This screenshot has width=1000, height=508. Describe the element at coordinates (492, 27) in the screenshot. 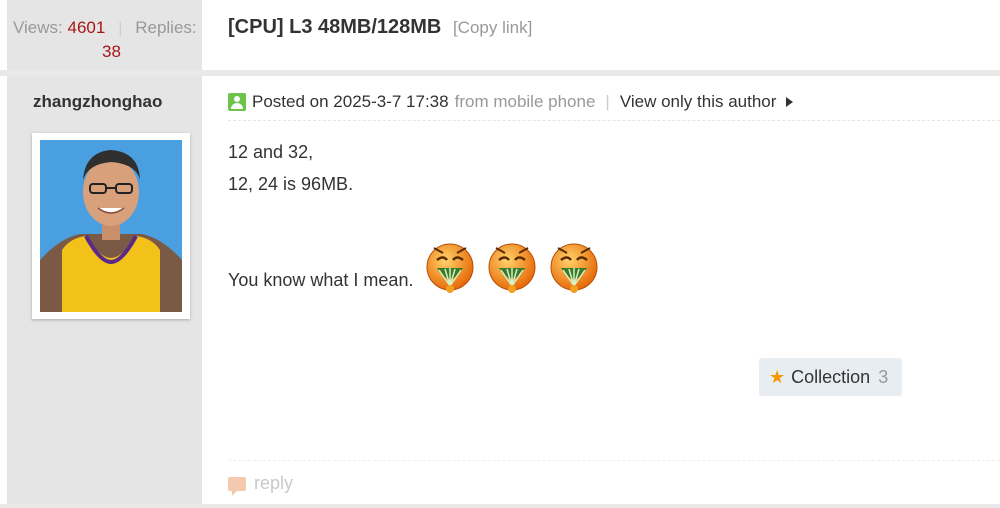

I see `copy-link: [Copy link]` at that location.